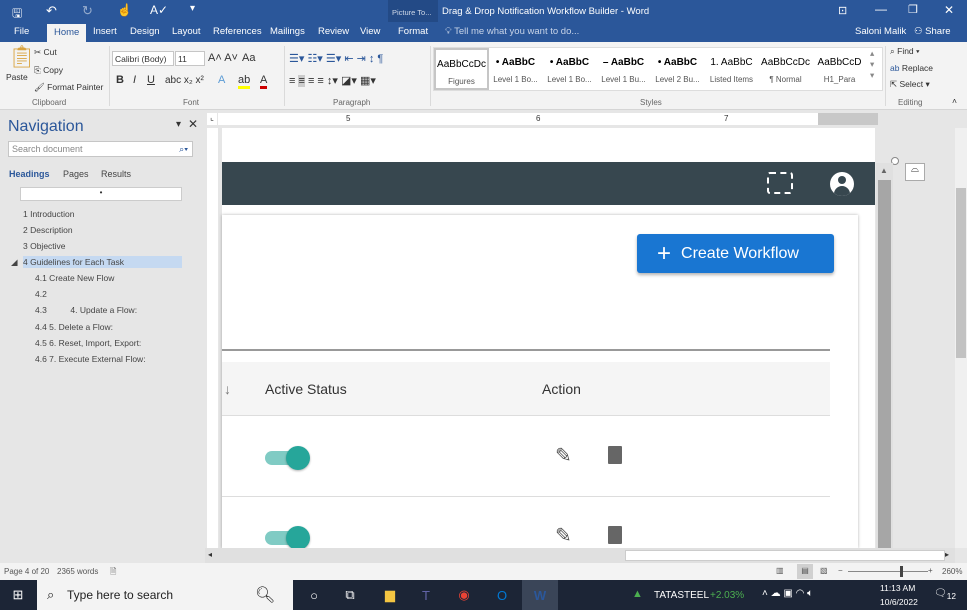 This screenshot has width=967, height=610. What do you see at coordinates (413, 31) in the screenshot?
I see `tab-format: Format` at bounding box center [413, 31].